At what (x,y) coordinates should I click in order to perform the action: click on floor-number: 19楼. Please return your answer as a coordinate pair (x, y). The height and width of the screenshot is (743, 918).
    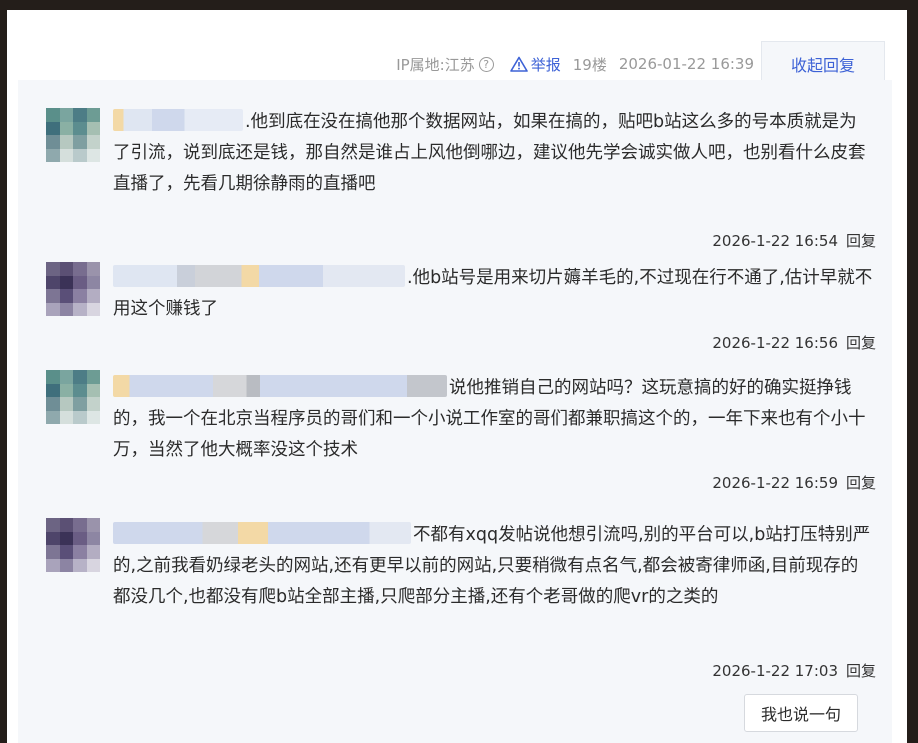
    Looking at the image, I should click on (589, 64).